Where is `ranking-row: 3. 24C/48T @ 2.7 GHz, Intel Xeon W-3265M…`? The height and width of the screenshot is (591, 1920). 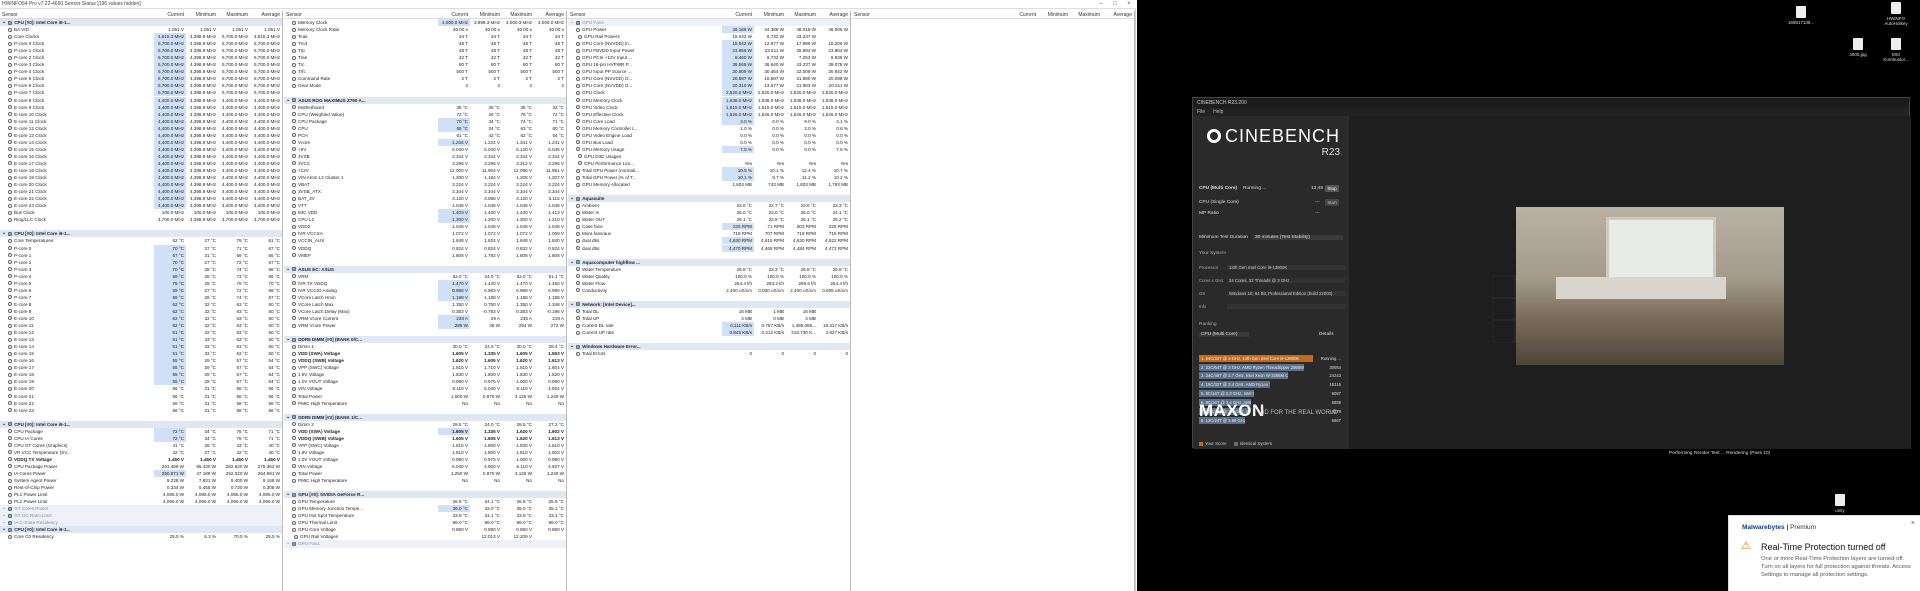
ranking-row: 3. 24C/48T @ 2.7 GHz, Intel Xeon W-3265M… is located at coordinates (1272, 376).